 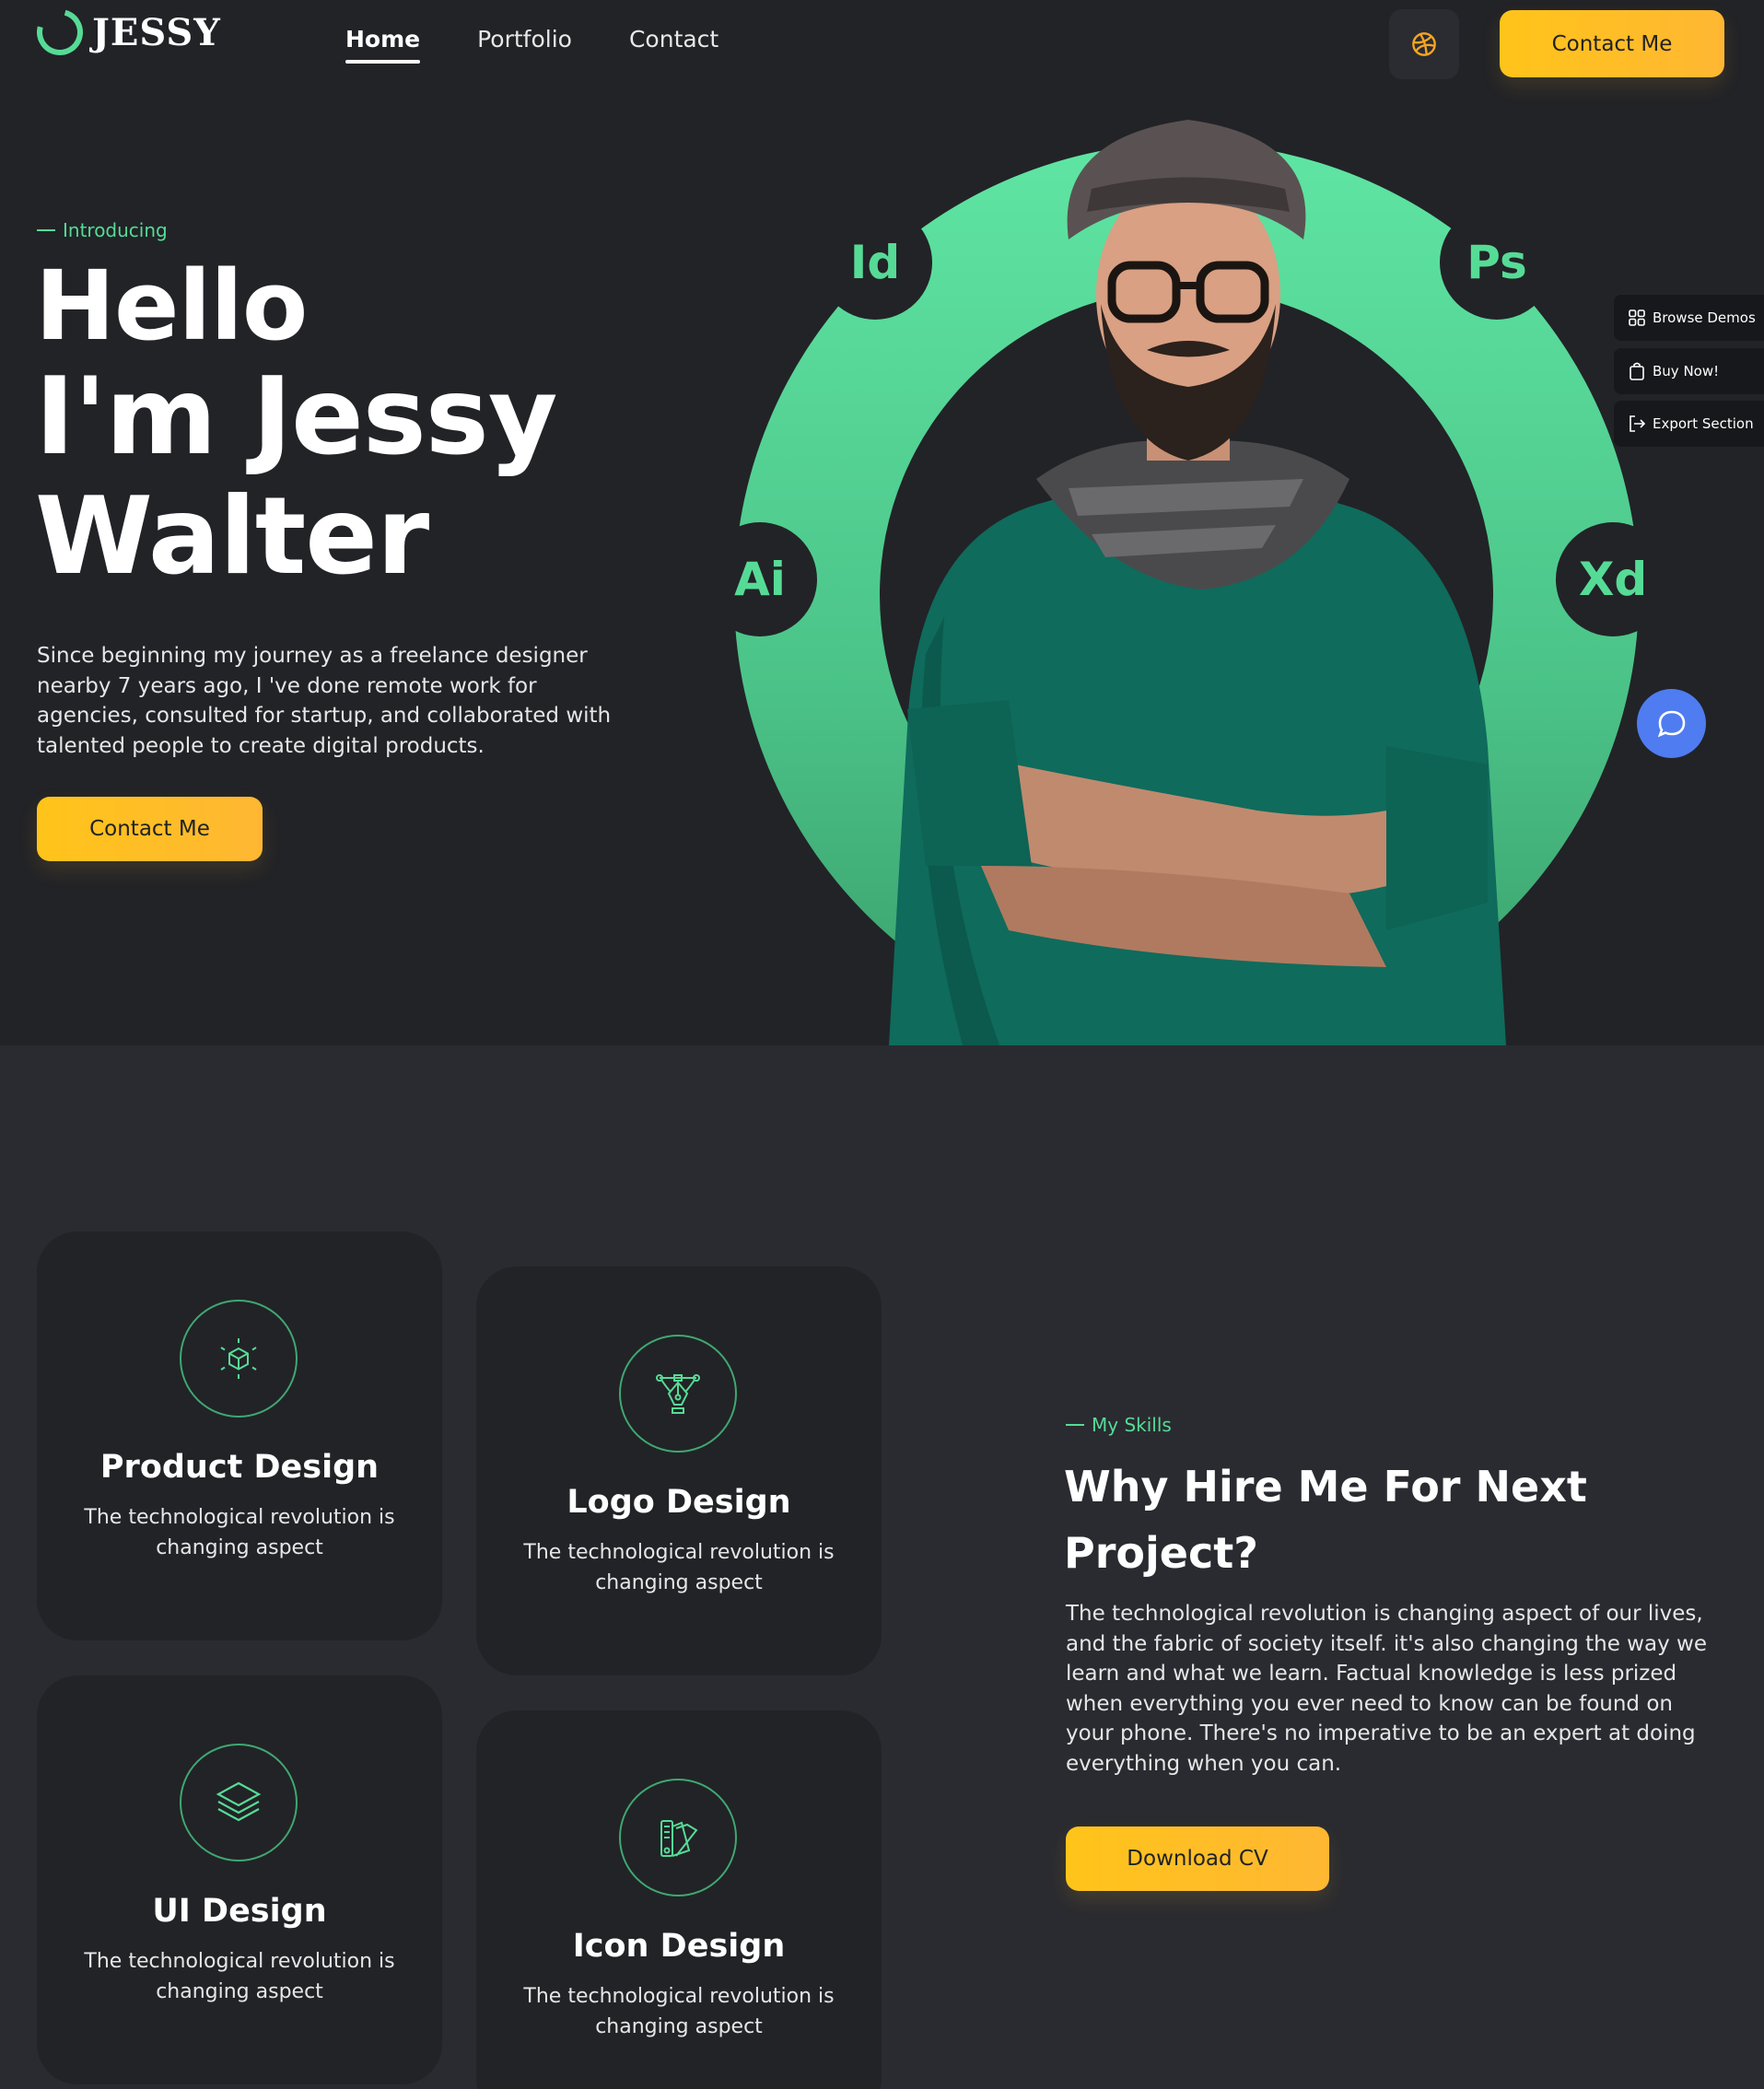 I want to click on service-title: Product Design, so click(x=240, y=1468).